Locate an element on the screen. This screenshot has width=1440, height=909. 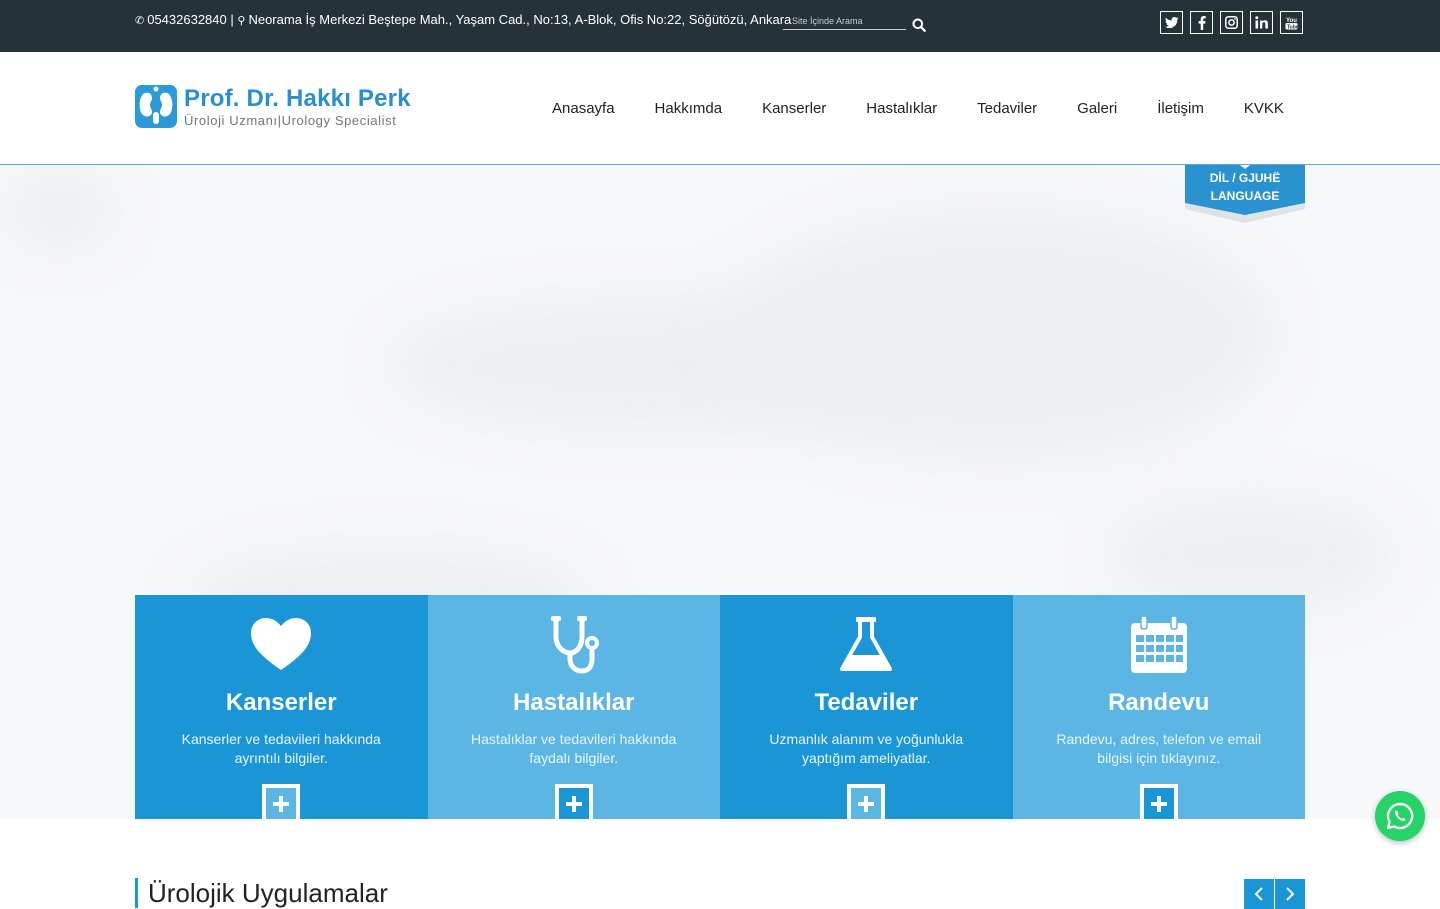
carousel-next-button is located at coordinates (1290, 894).